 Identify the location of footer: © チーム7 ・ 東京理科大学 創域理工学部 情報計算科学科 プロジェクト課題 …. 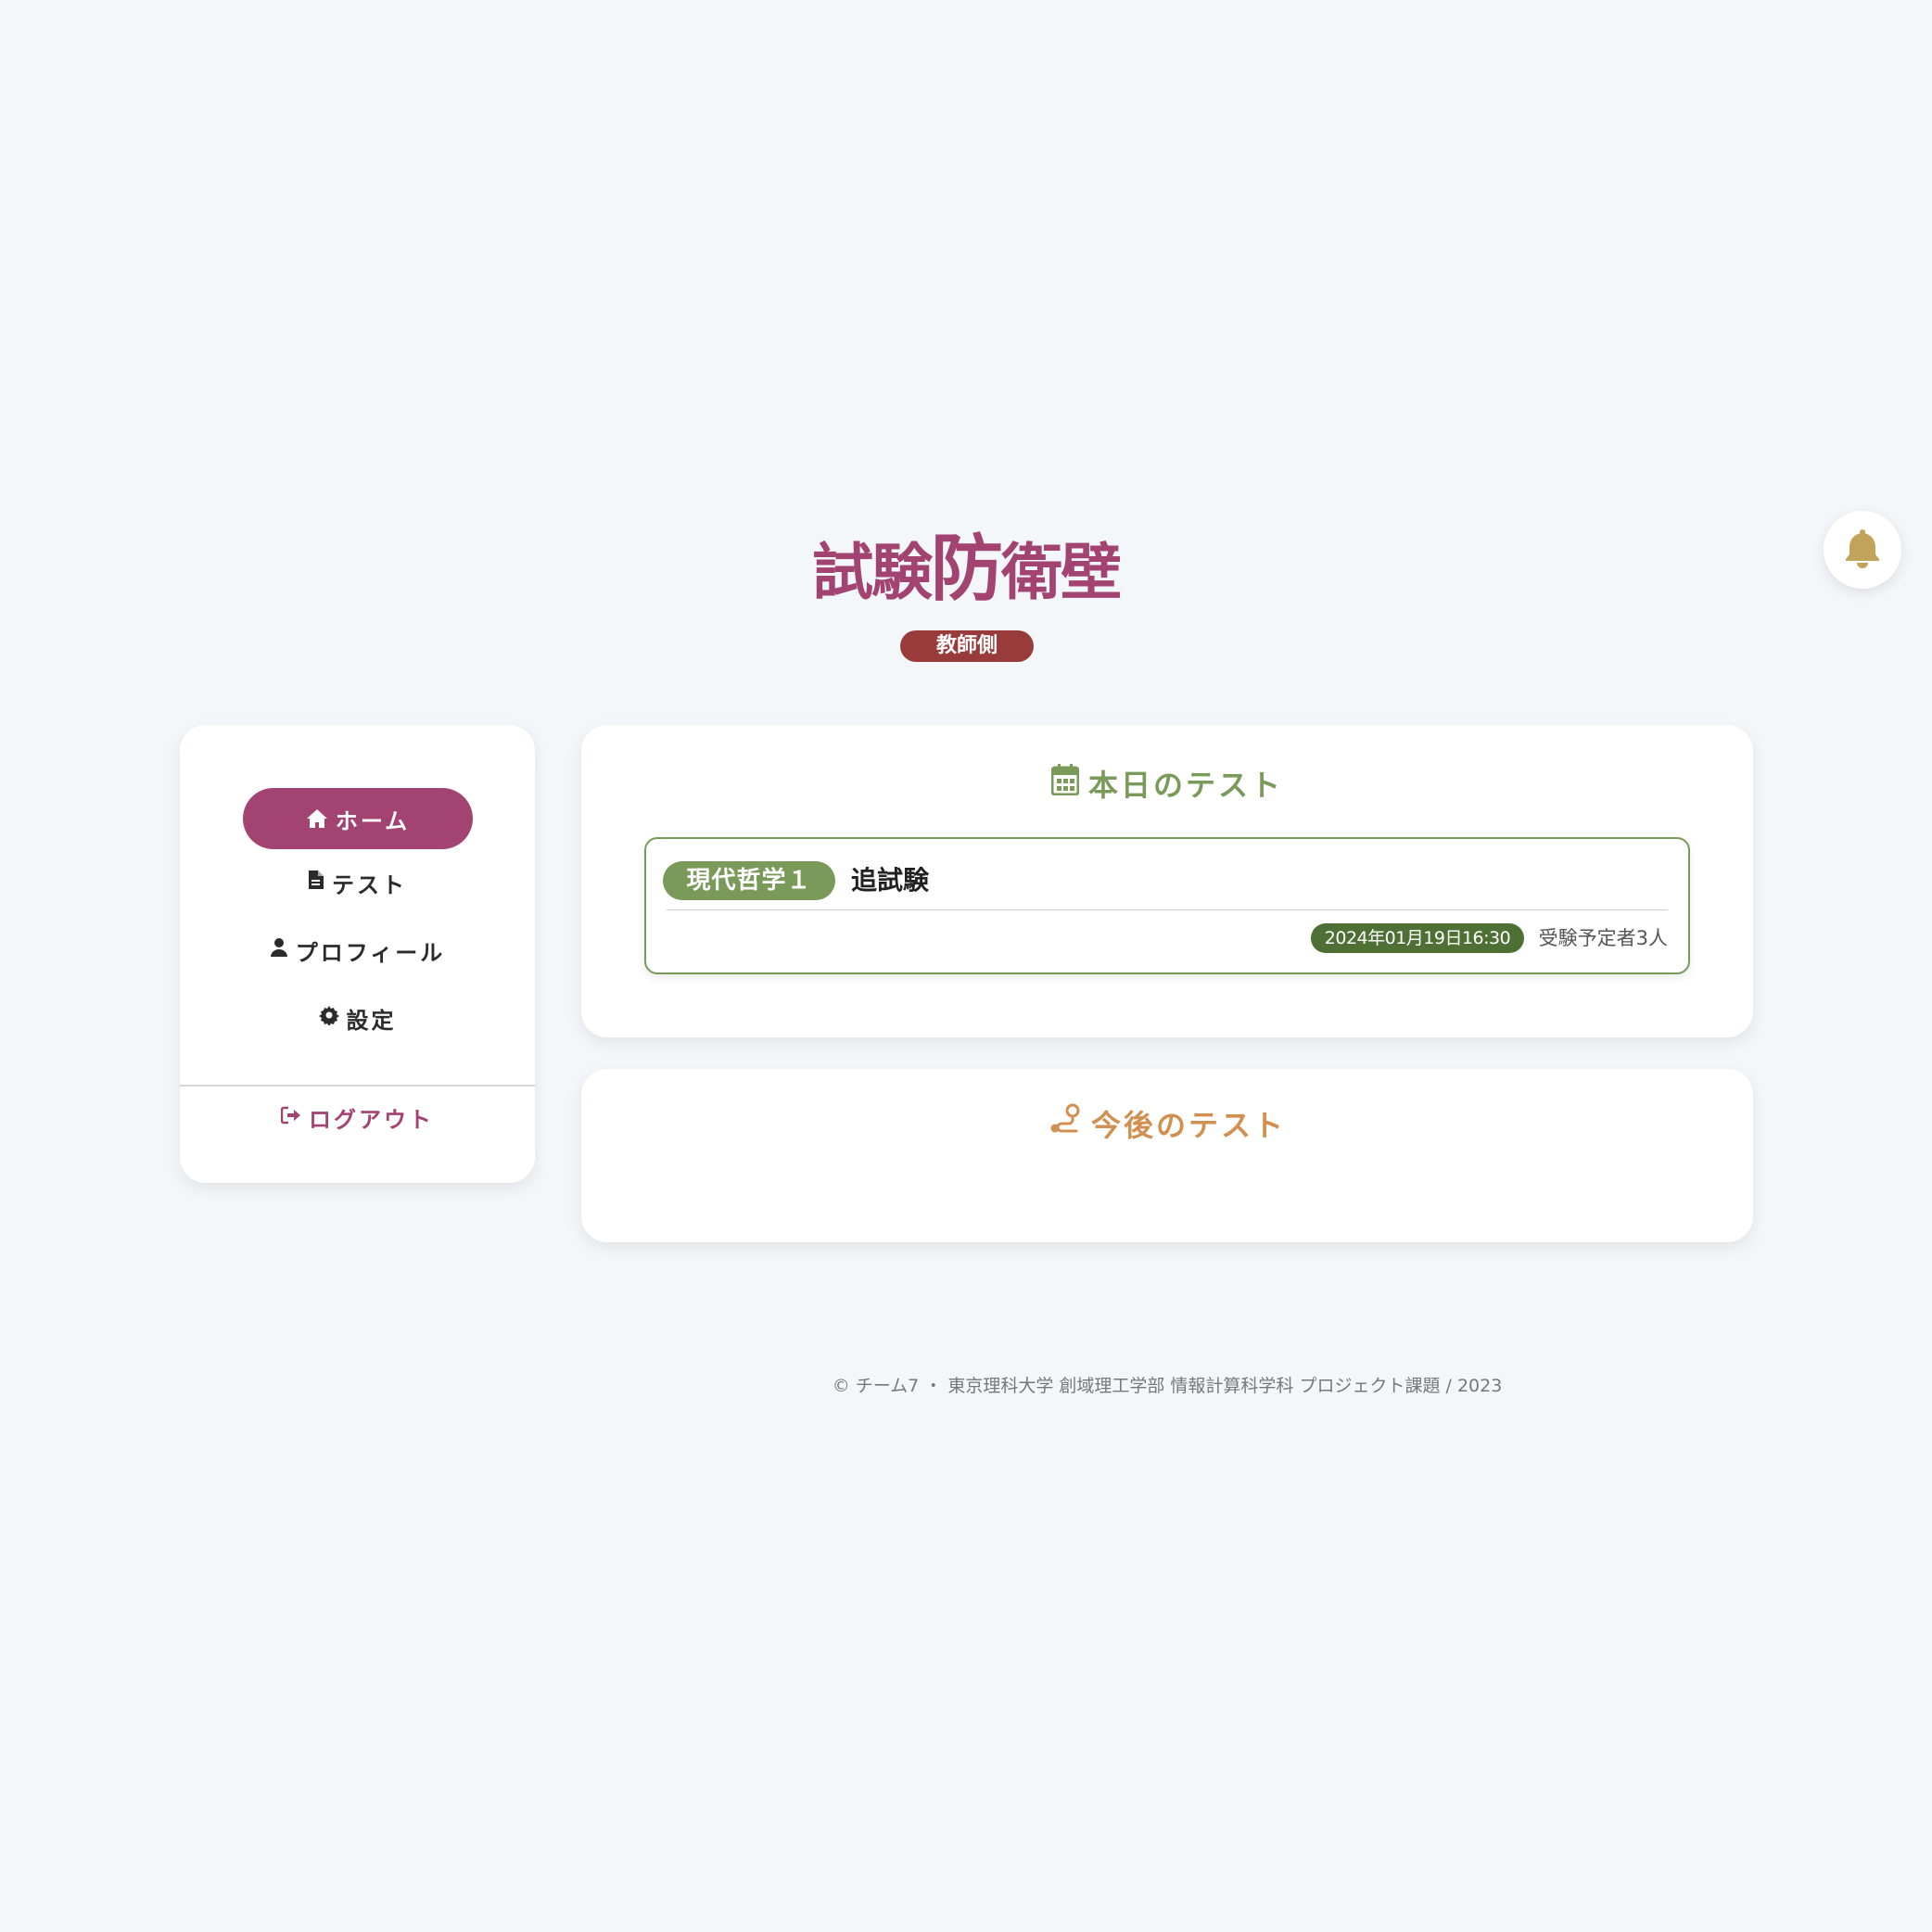
(1167, 1386).